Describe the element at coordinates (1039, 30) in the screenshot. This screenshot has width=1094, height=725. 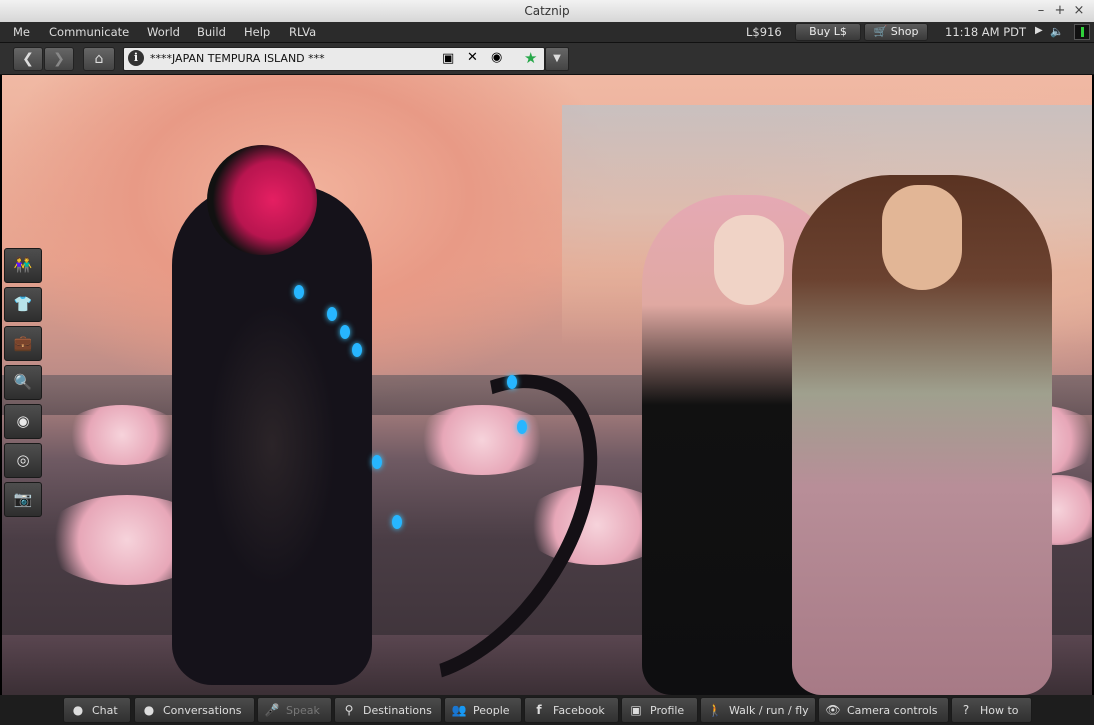
I see `play-media-icon: ▶` at that location.